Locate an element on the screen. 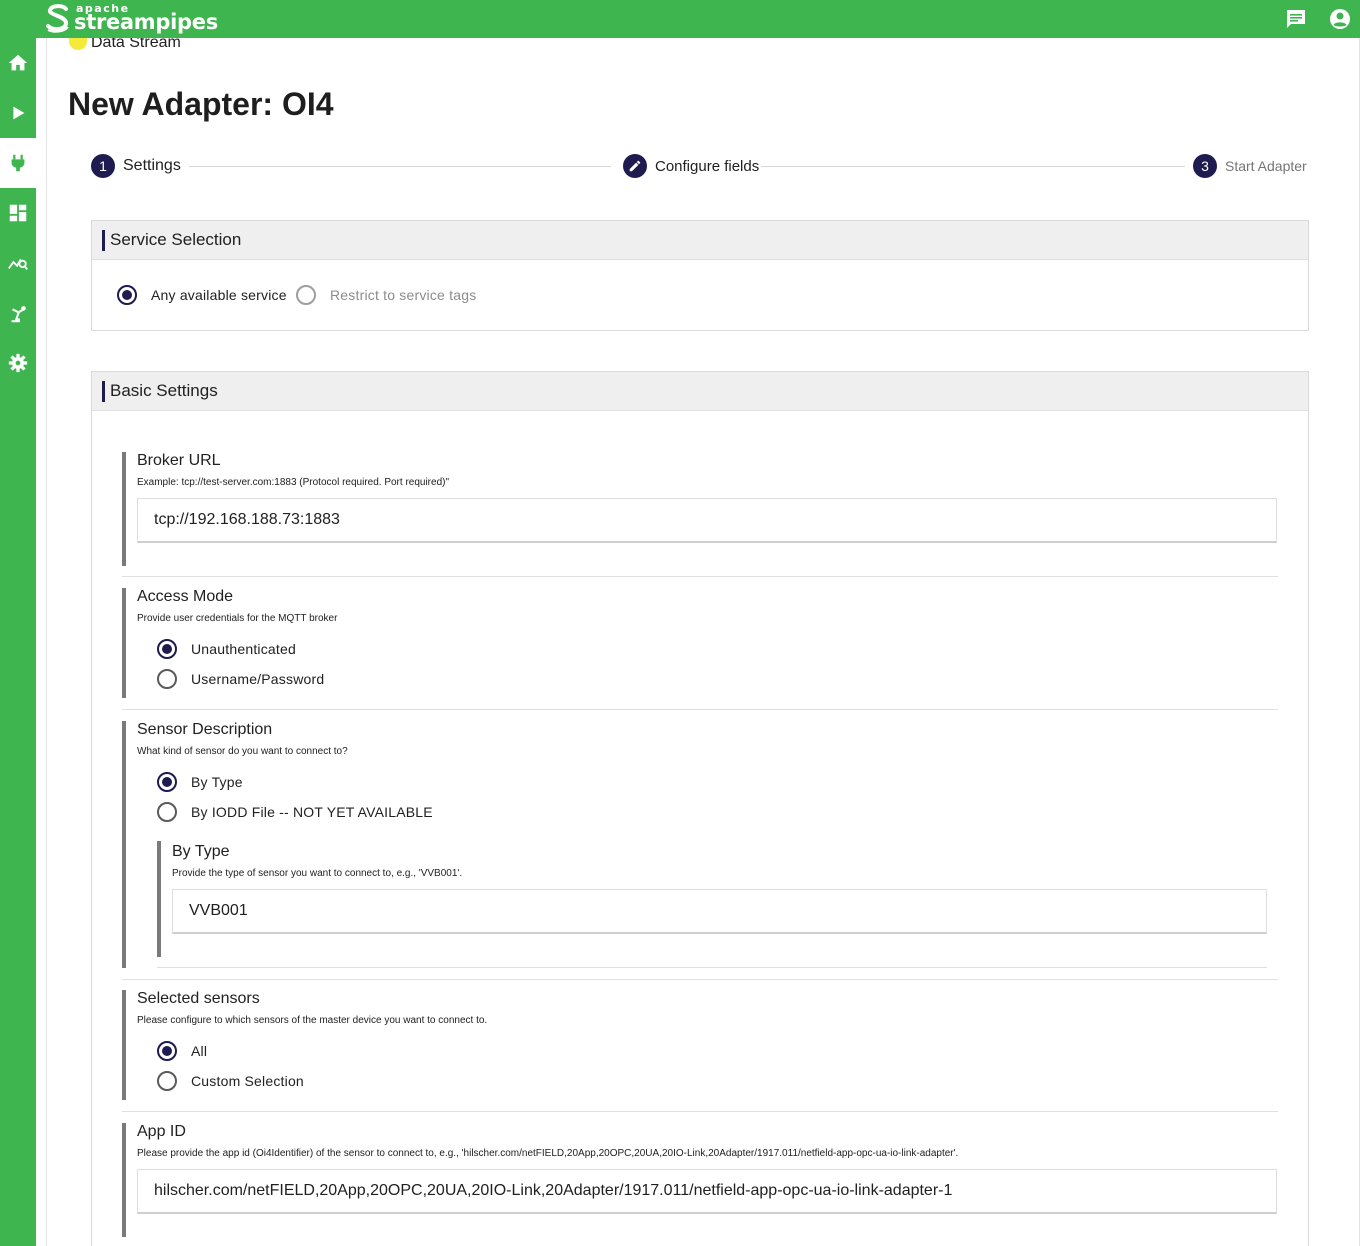  data-stream-label: Data Stream is located at coordinates (136, 44).